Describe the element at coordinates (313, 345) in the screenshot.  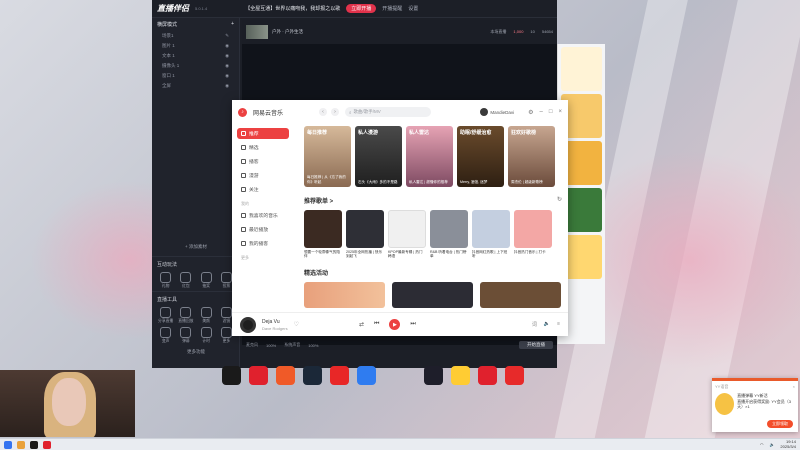
I see `system-volume: 100%` at that location.